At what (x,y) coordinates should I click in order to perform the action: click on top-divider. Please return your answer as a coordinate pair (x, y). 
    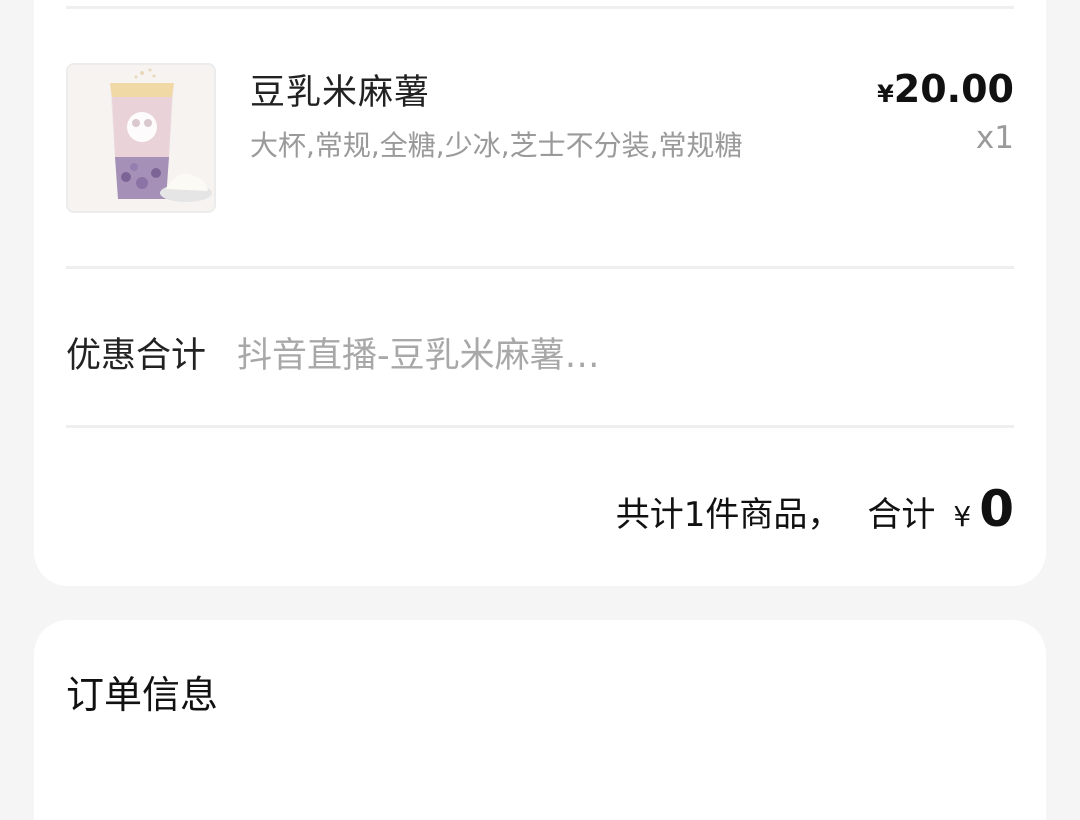
    Looking at the image, I should click on (540, 7).